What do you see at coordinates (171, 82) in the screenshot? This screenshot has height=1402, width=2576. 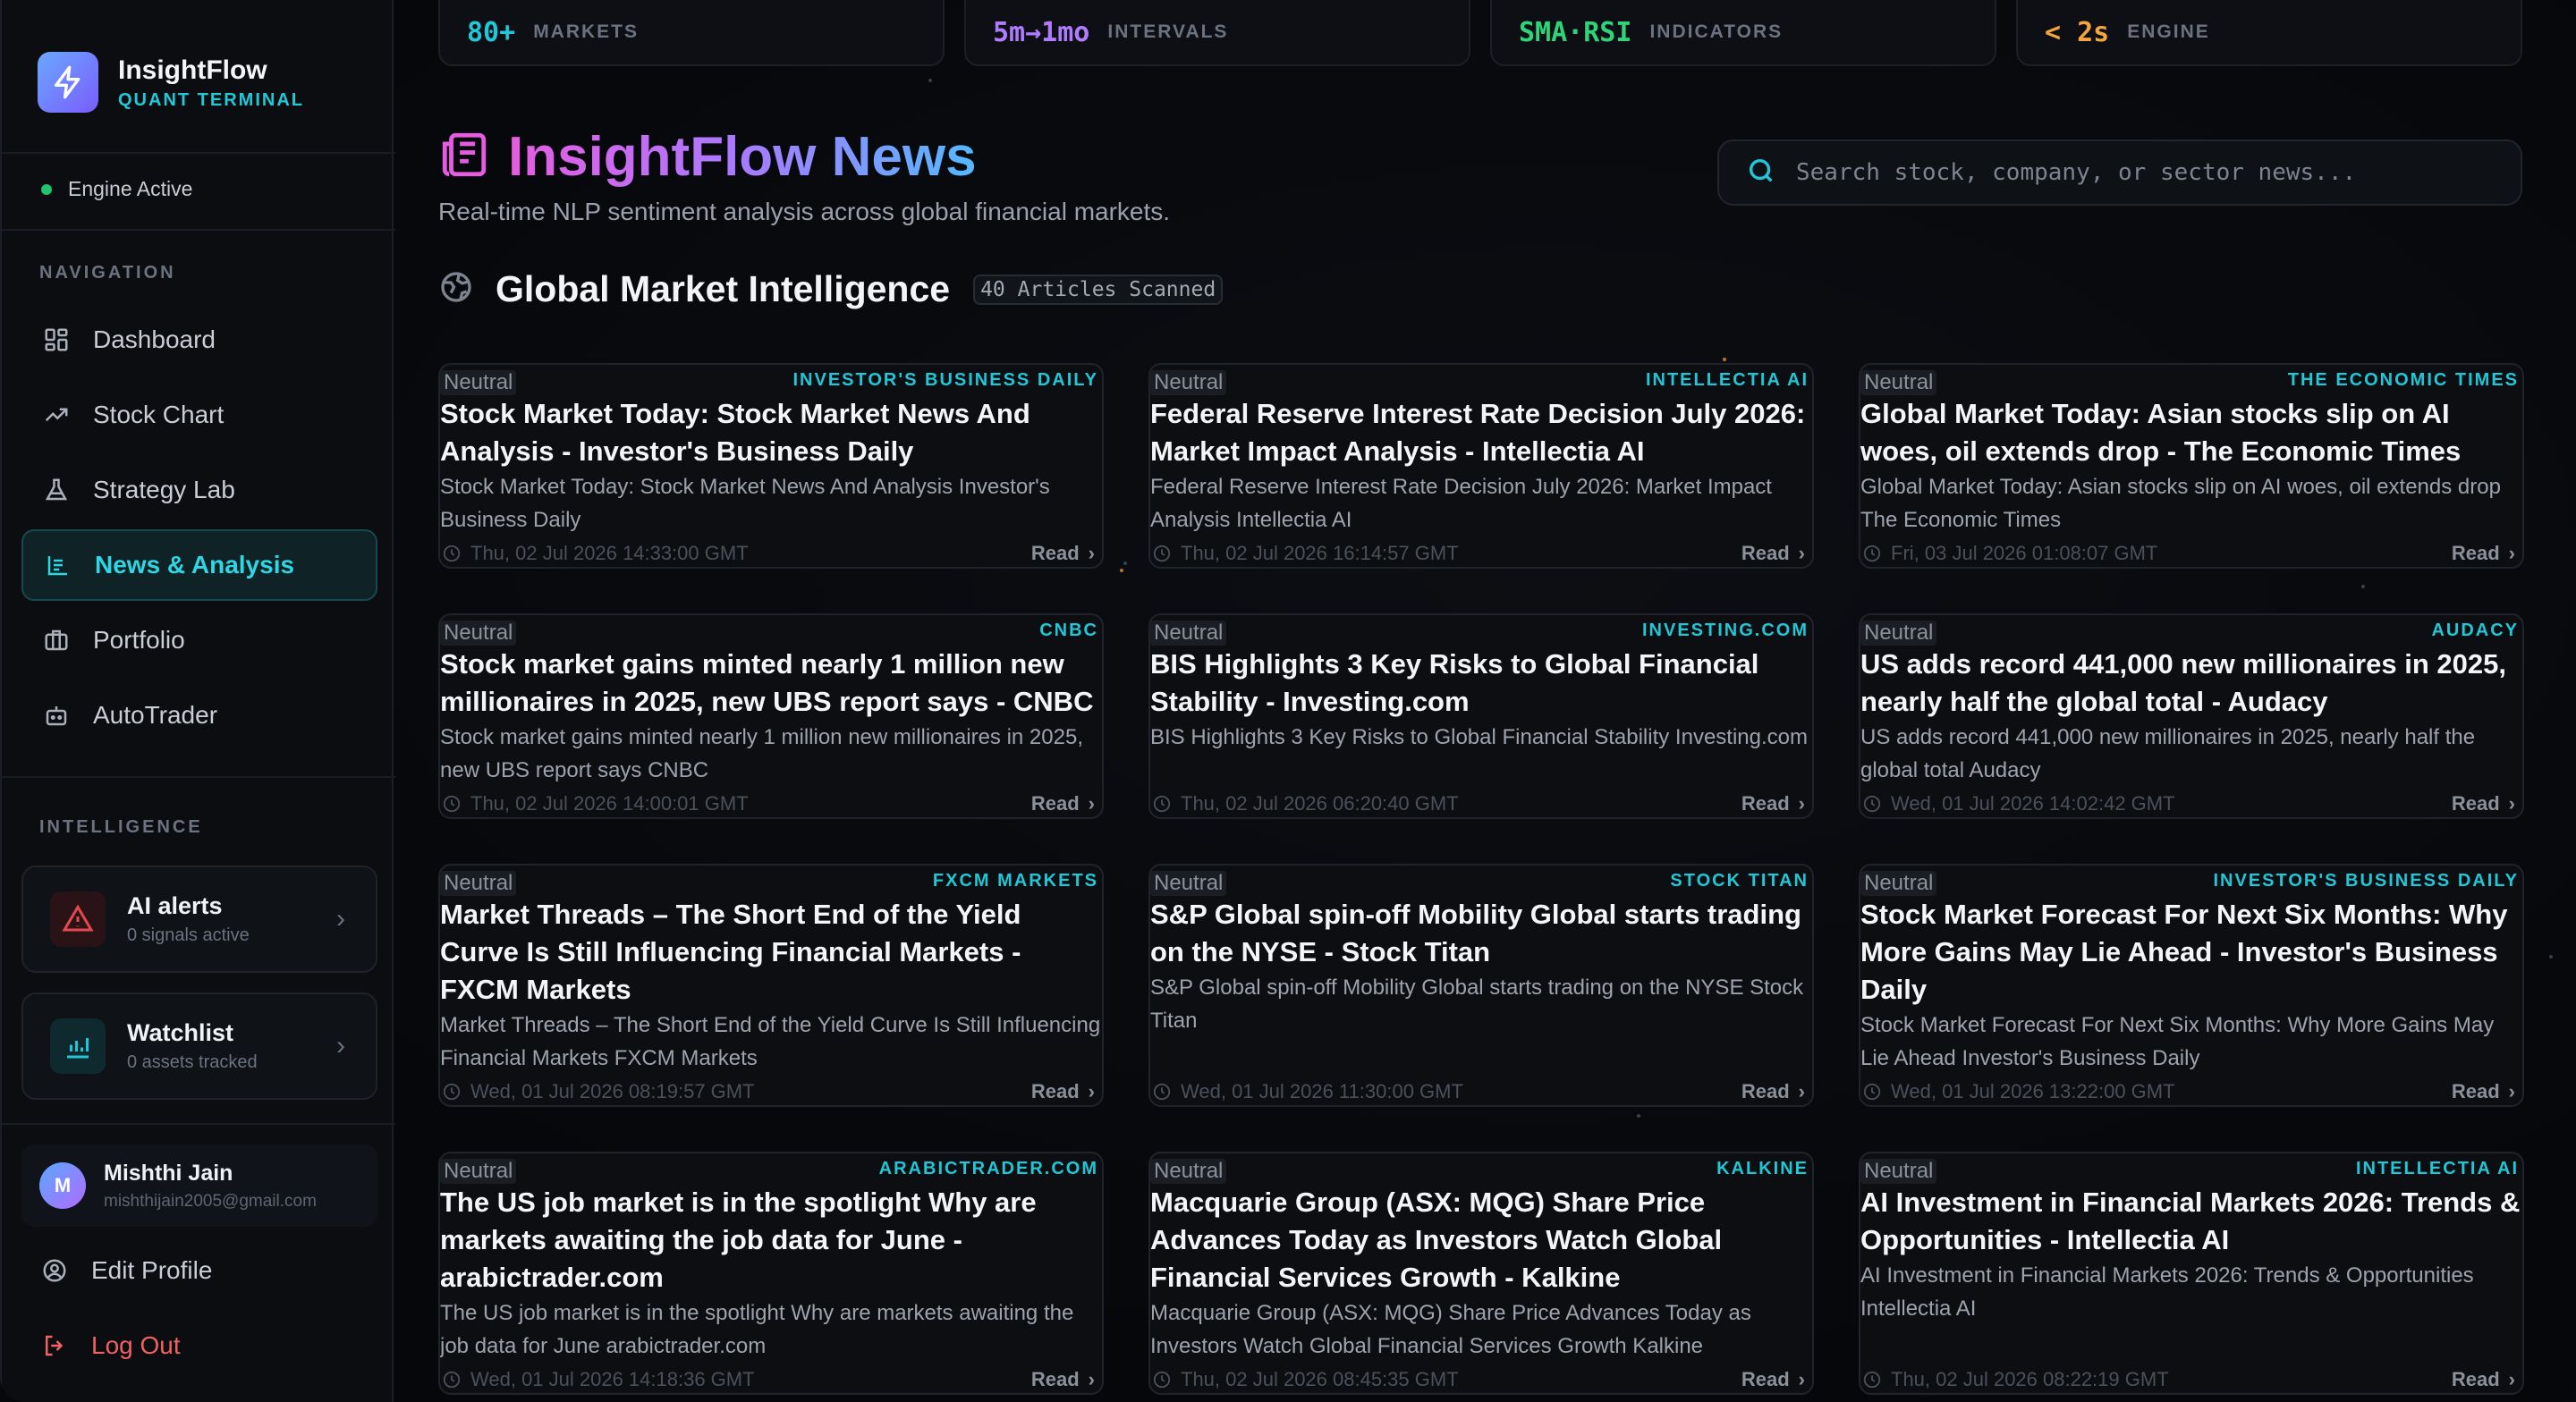 I see `brand: InsightFlow QUANT TERMINAL` at bounding box center [171, 82].